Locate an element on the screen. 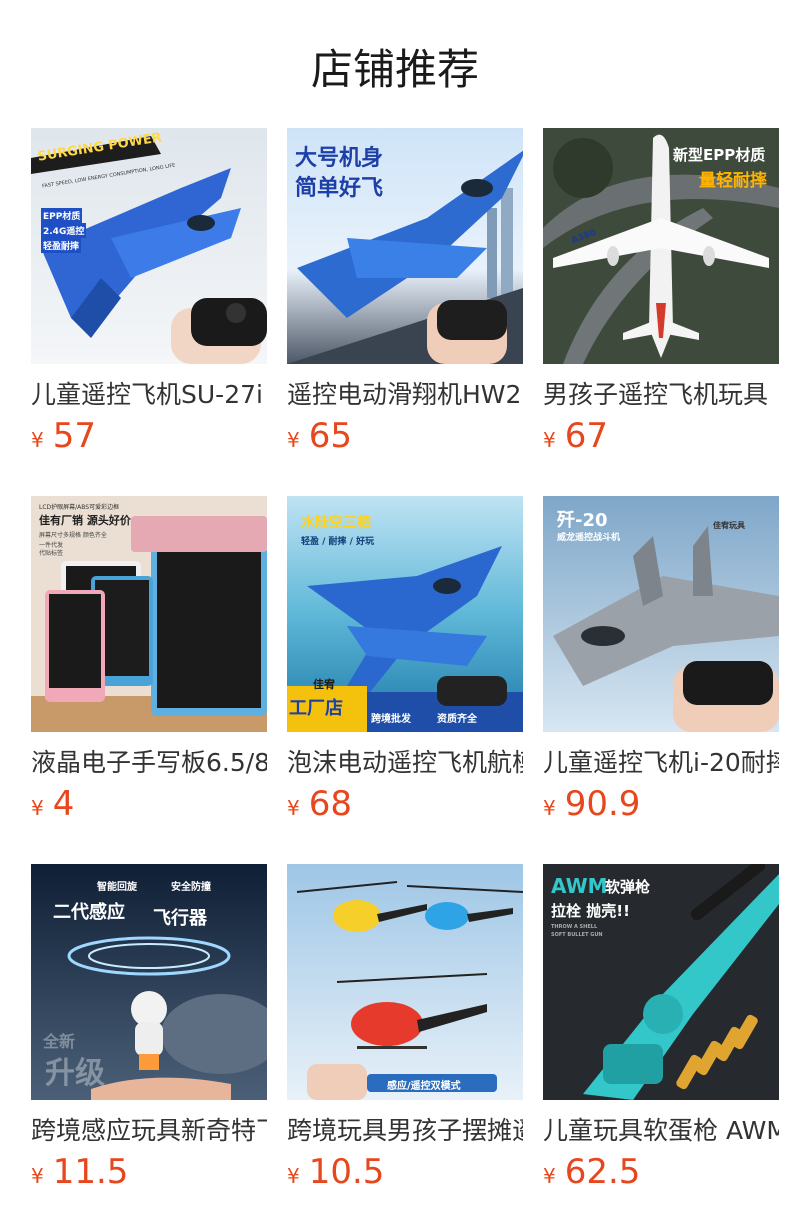 This screenshot has width=790, height=1232. product-price: 62.5 is located at coordinates (602, 1172).